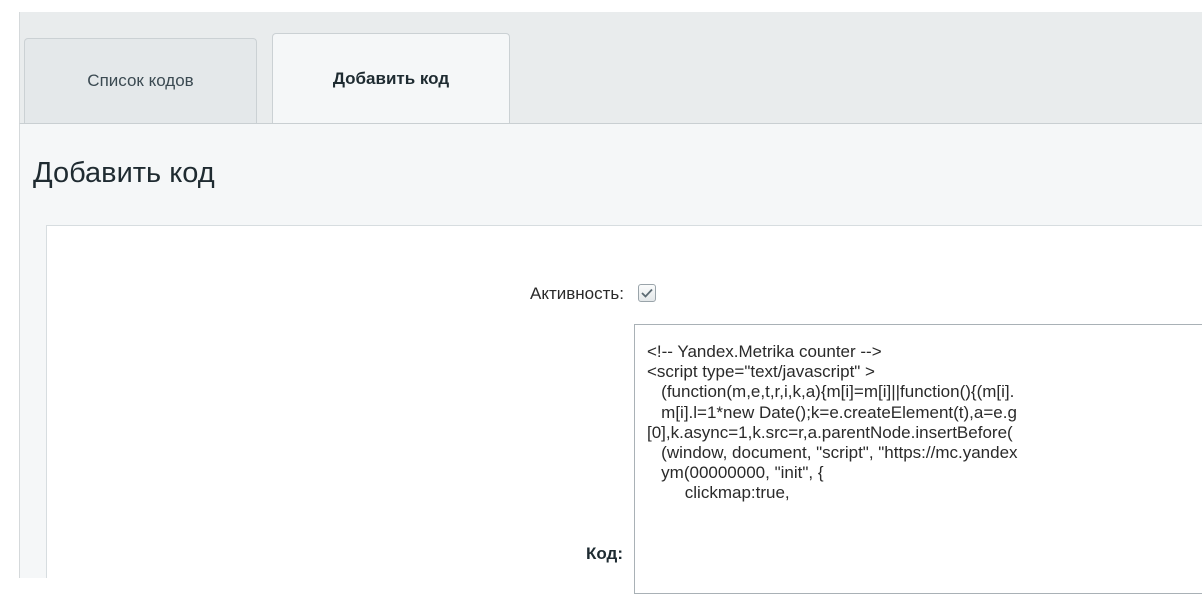 The height and width of the screenshot is (594, 1202). I want to click on code-label: Код:, so click(604, 553).